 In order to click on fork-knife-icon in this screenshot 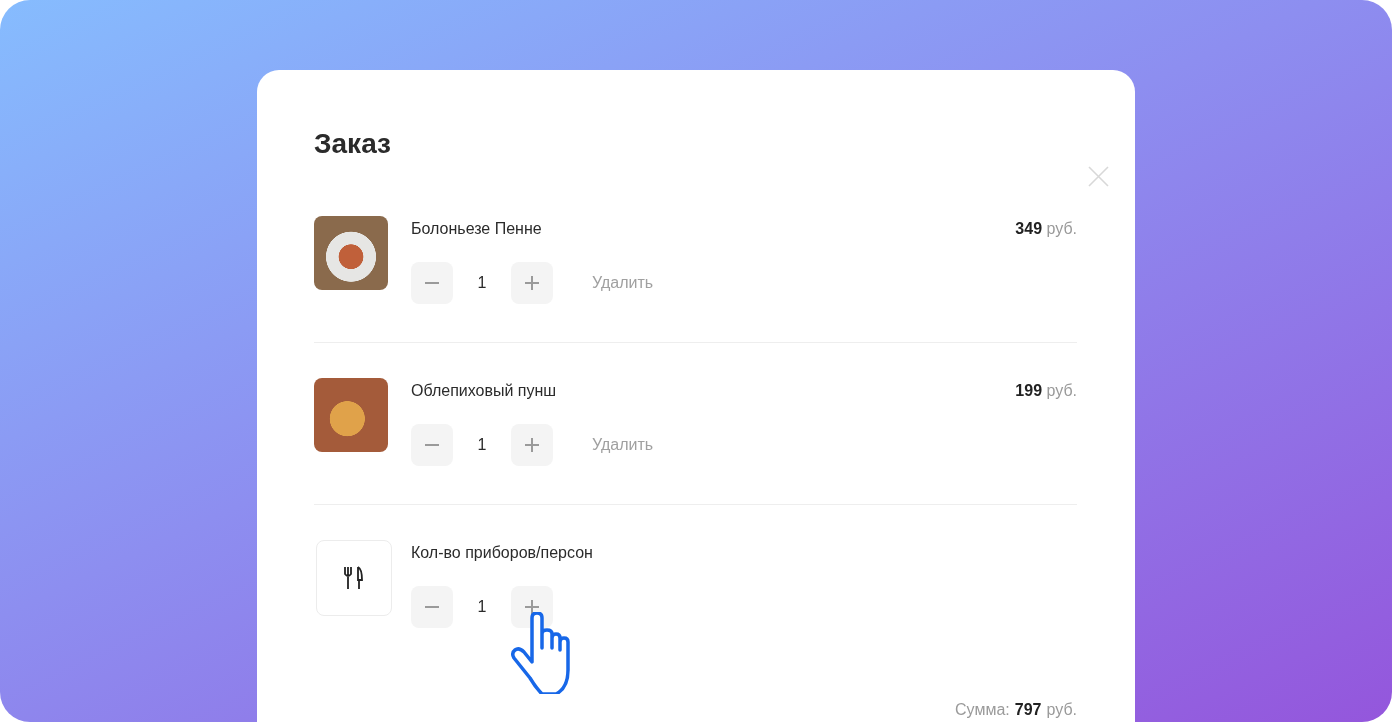, I will do `click(354, 578)`.